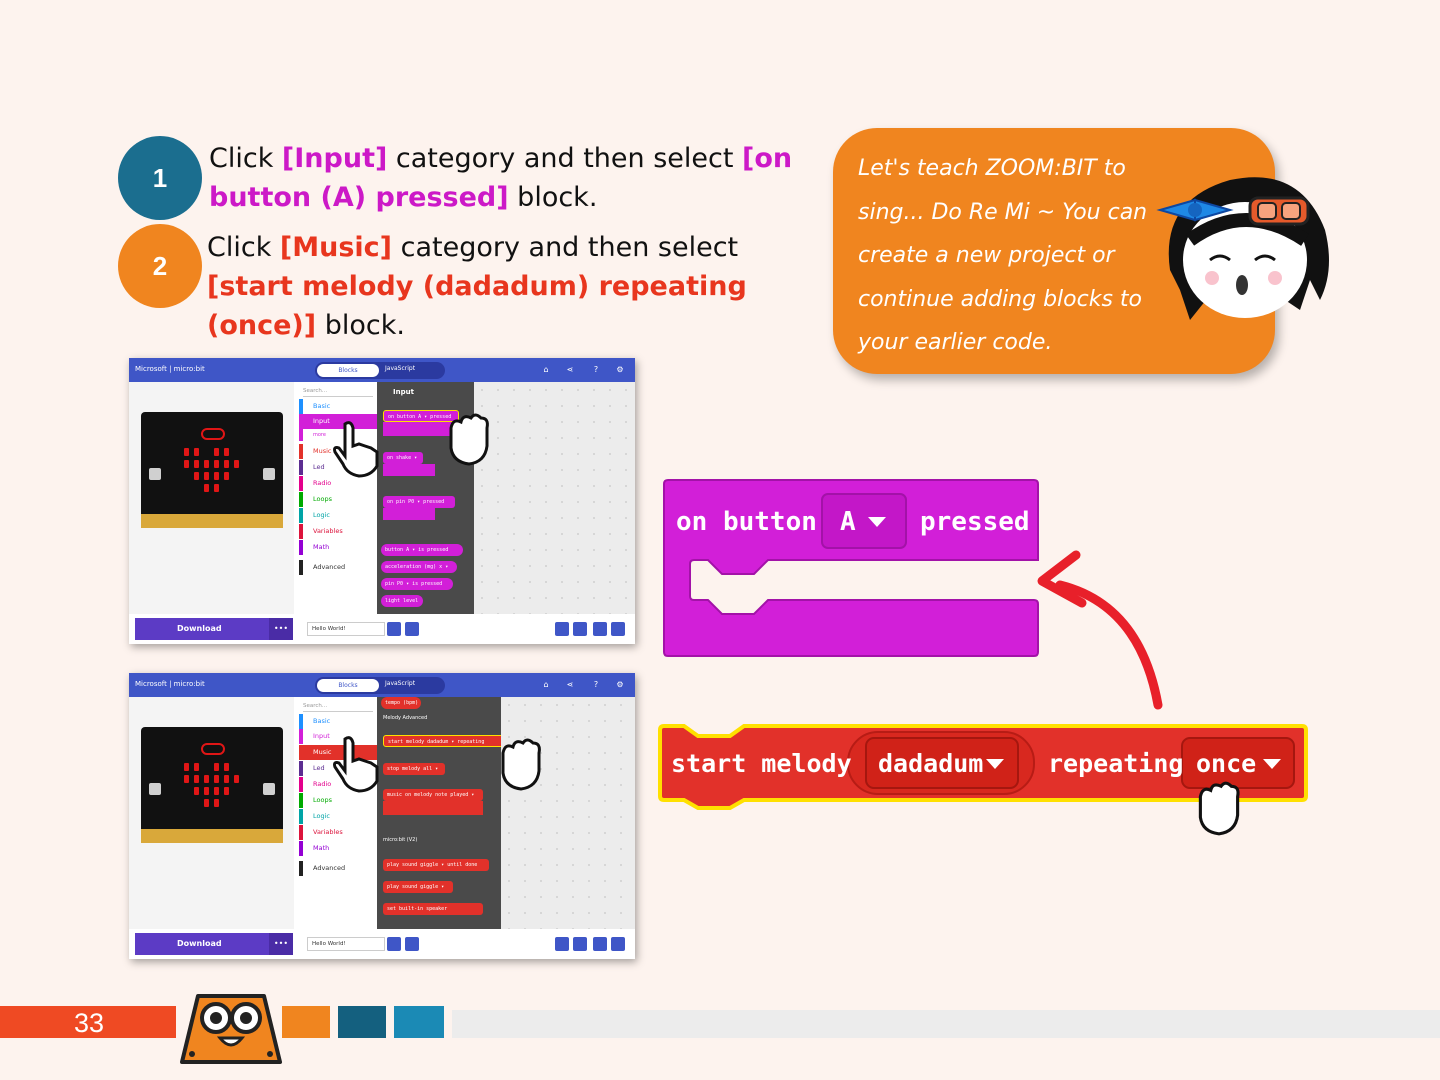 The image size is (1440, 1080). What do you see at coordinates (565, 158) in the screenshot?
I see `step-1-text-b: category and then select` at bounding box center [565, 158].